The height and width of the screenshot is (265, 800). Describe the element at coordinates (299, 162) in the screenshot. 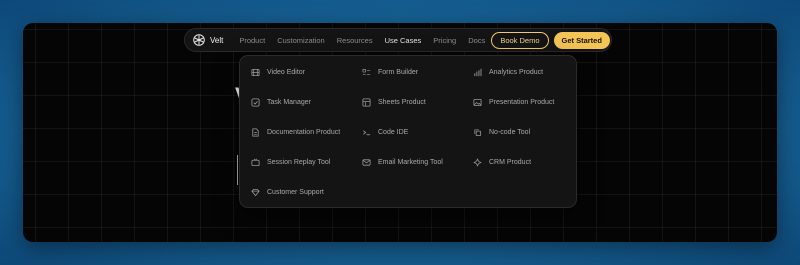

I see `menu-item-label: Session Replay Tool` at that location.